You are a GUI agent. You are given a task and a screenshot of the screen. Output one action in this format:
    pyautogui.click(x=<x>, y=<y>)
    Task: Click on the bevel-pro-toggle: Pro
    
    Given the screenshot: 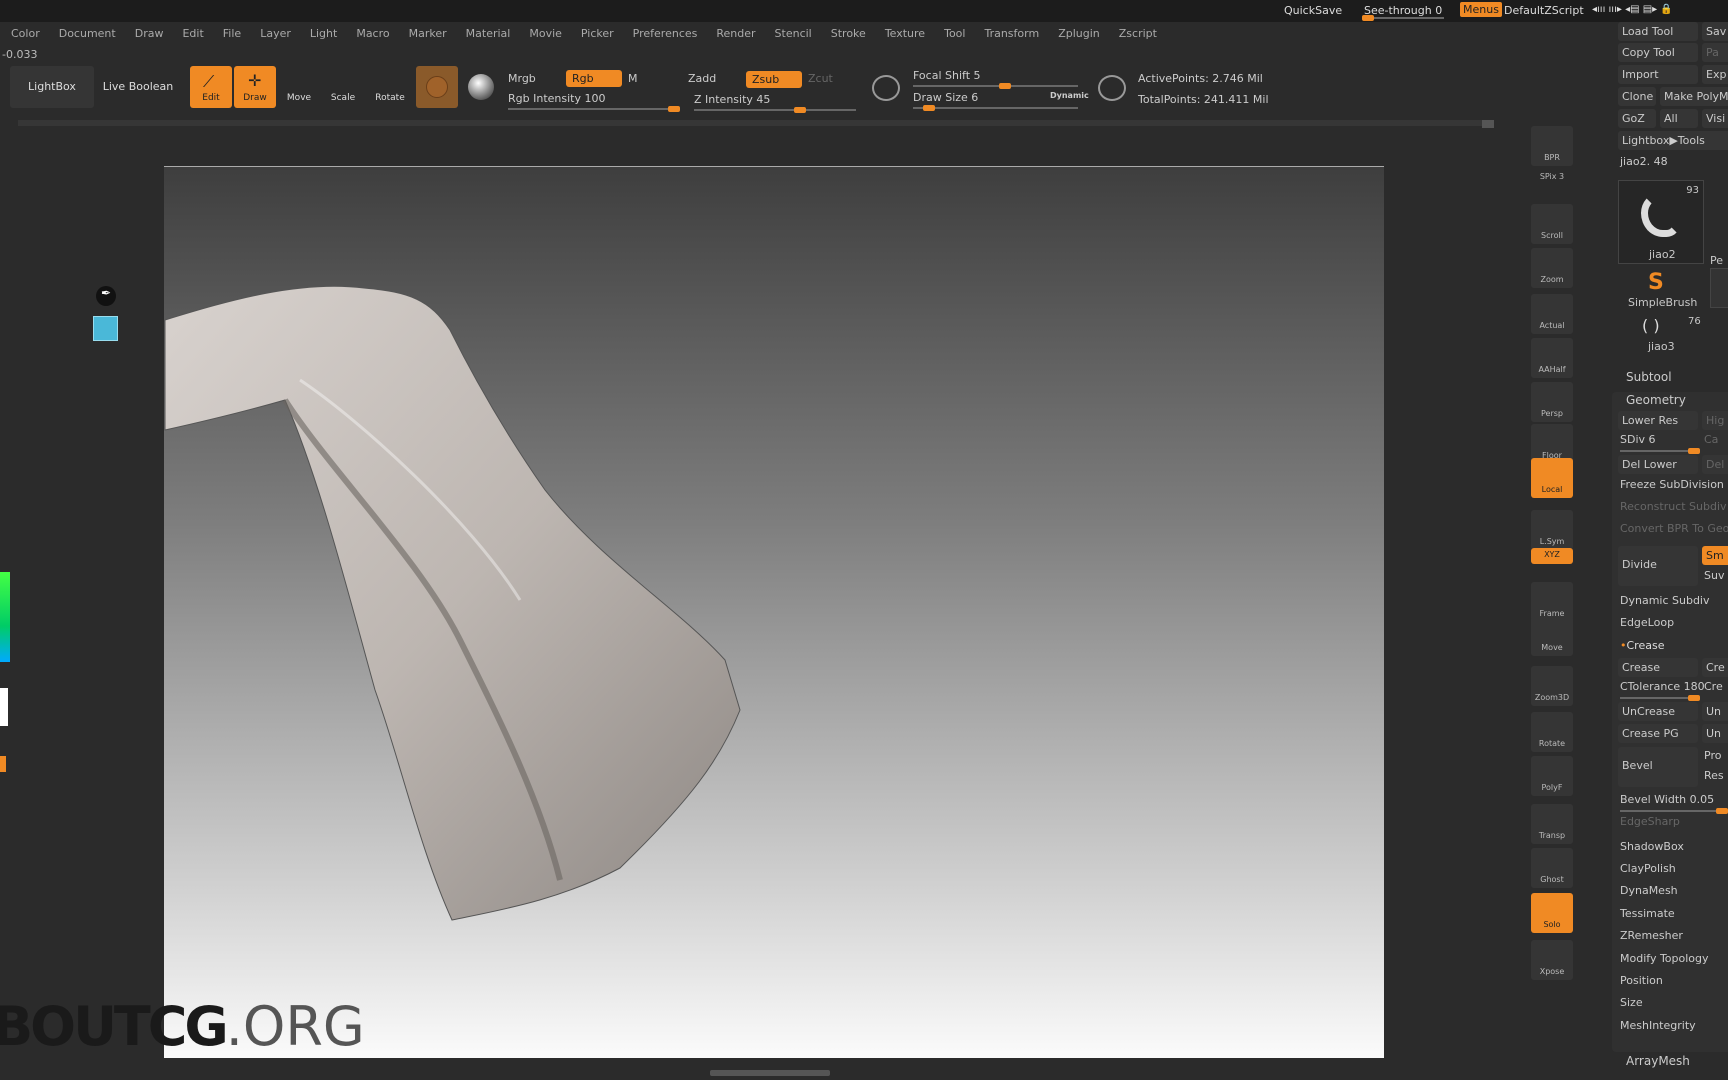 What is the action you would take?
    pyautogui.click(x=1712, y=755)
    